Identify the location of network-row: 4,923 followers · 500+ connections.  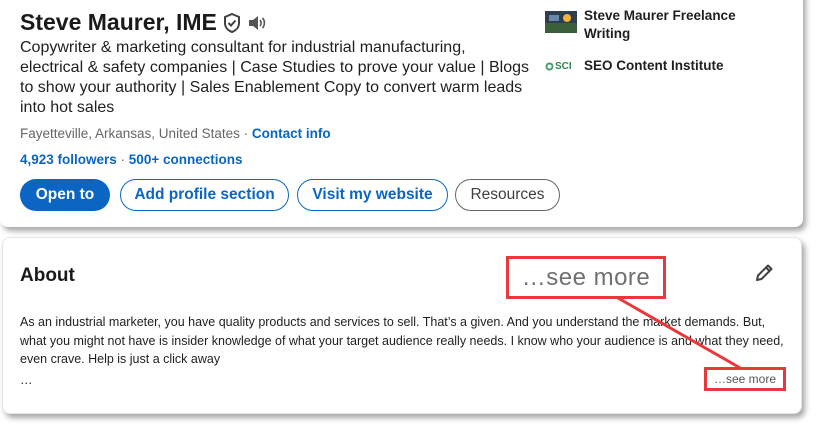
(131, 159).